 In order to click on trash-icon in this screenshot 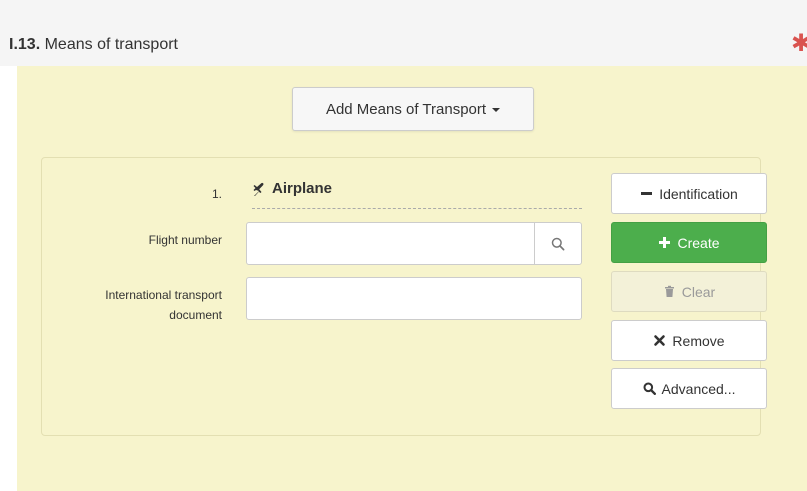, I will do `click(669, 291)`.